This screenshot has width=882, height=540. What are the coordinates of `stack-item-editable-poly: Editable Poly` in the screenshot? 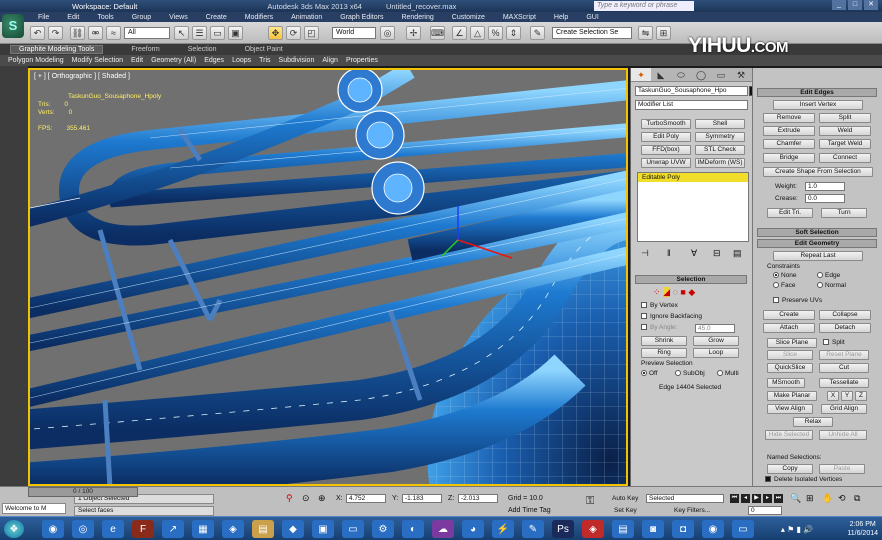 It's located at (693, 177).